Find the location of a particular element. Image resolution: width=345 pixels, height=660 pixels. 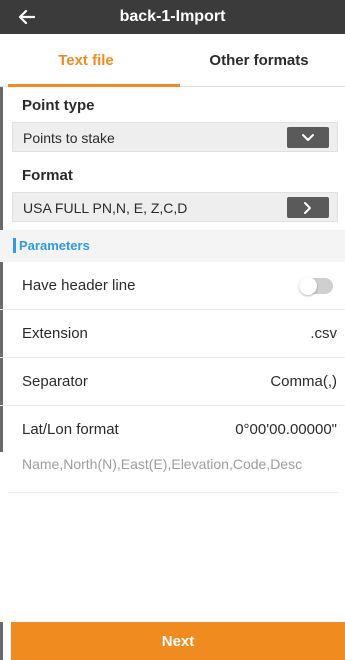

header-line-row: Have header line is located at coordinates (172, 286).